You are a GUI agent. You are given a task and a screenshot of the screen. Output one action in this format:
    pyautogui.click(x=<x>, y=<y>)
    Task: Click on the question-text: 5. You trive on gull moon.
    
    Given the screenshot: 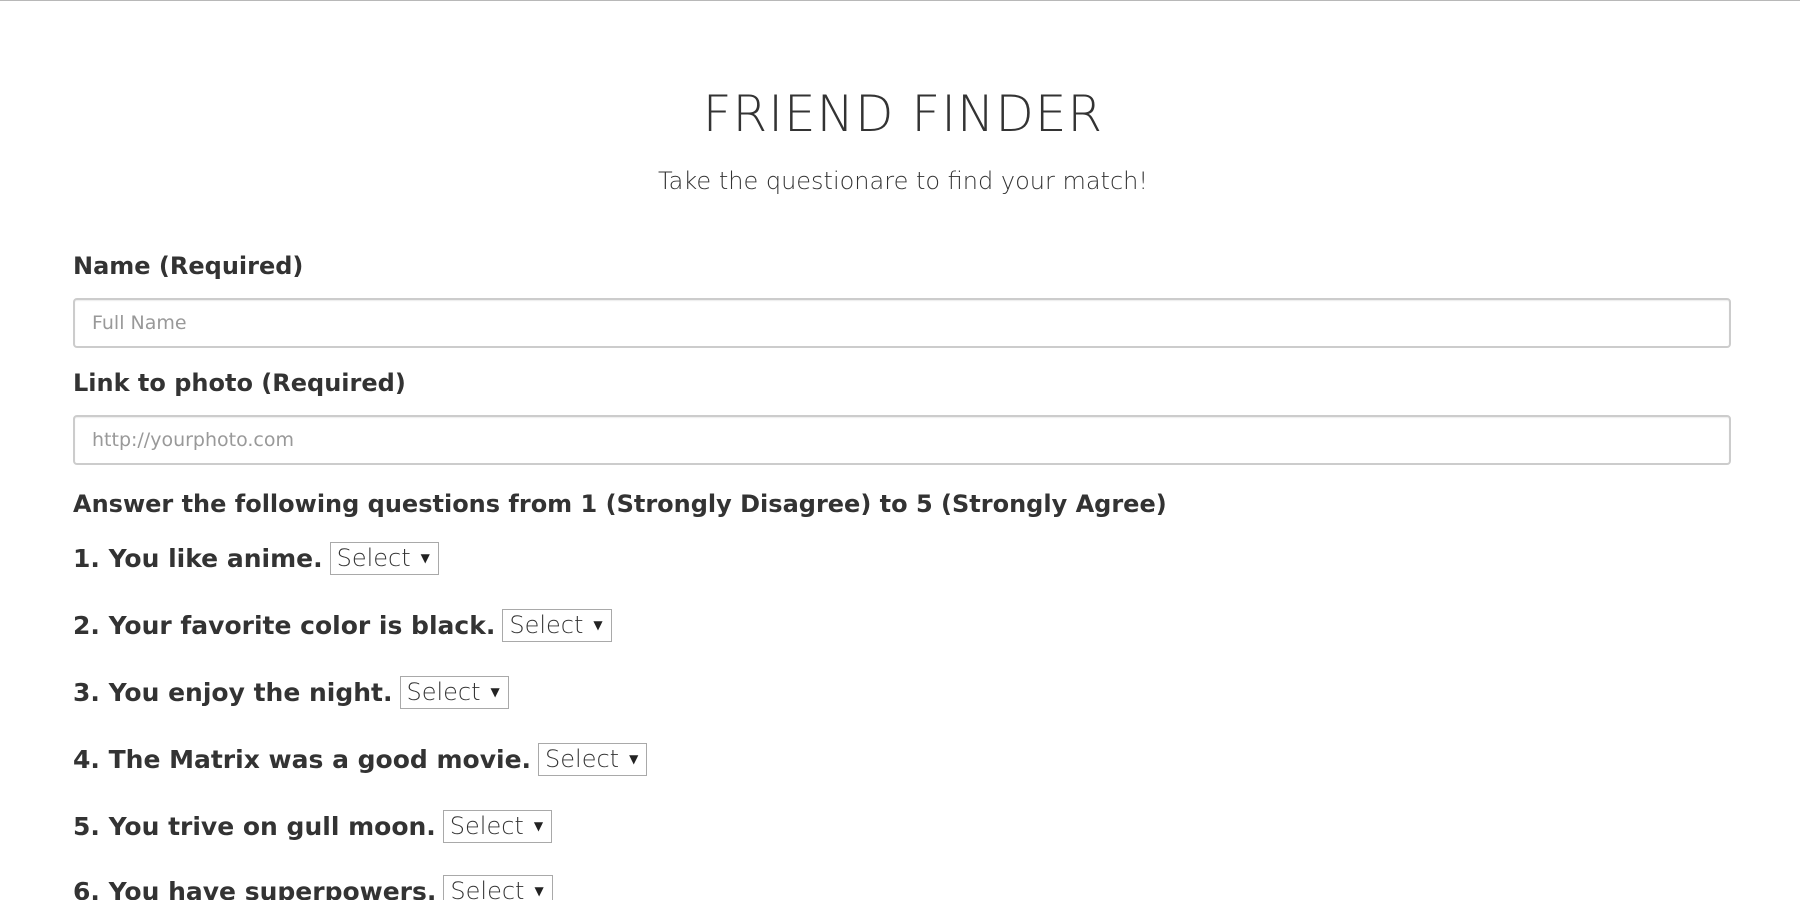 What is the action you would take?
    pyautogui.click(x=254, y=826)
    